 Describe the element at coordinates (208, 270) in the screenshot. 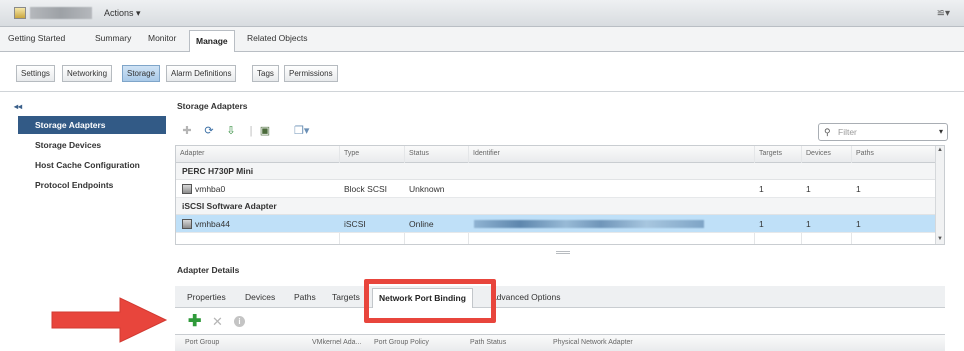

I see `adapter-details-title: Adapter Details` at that location.